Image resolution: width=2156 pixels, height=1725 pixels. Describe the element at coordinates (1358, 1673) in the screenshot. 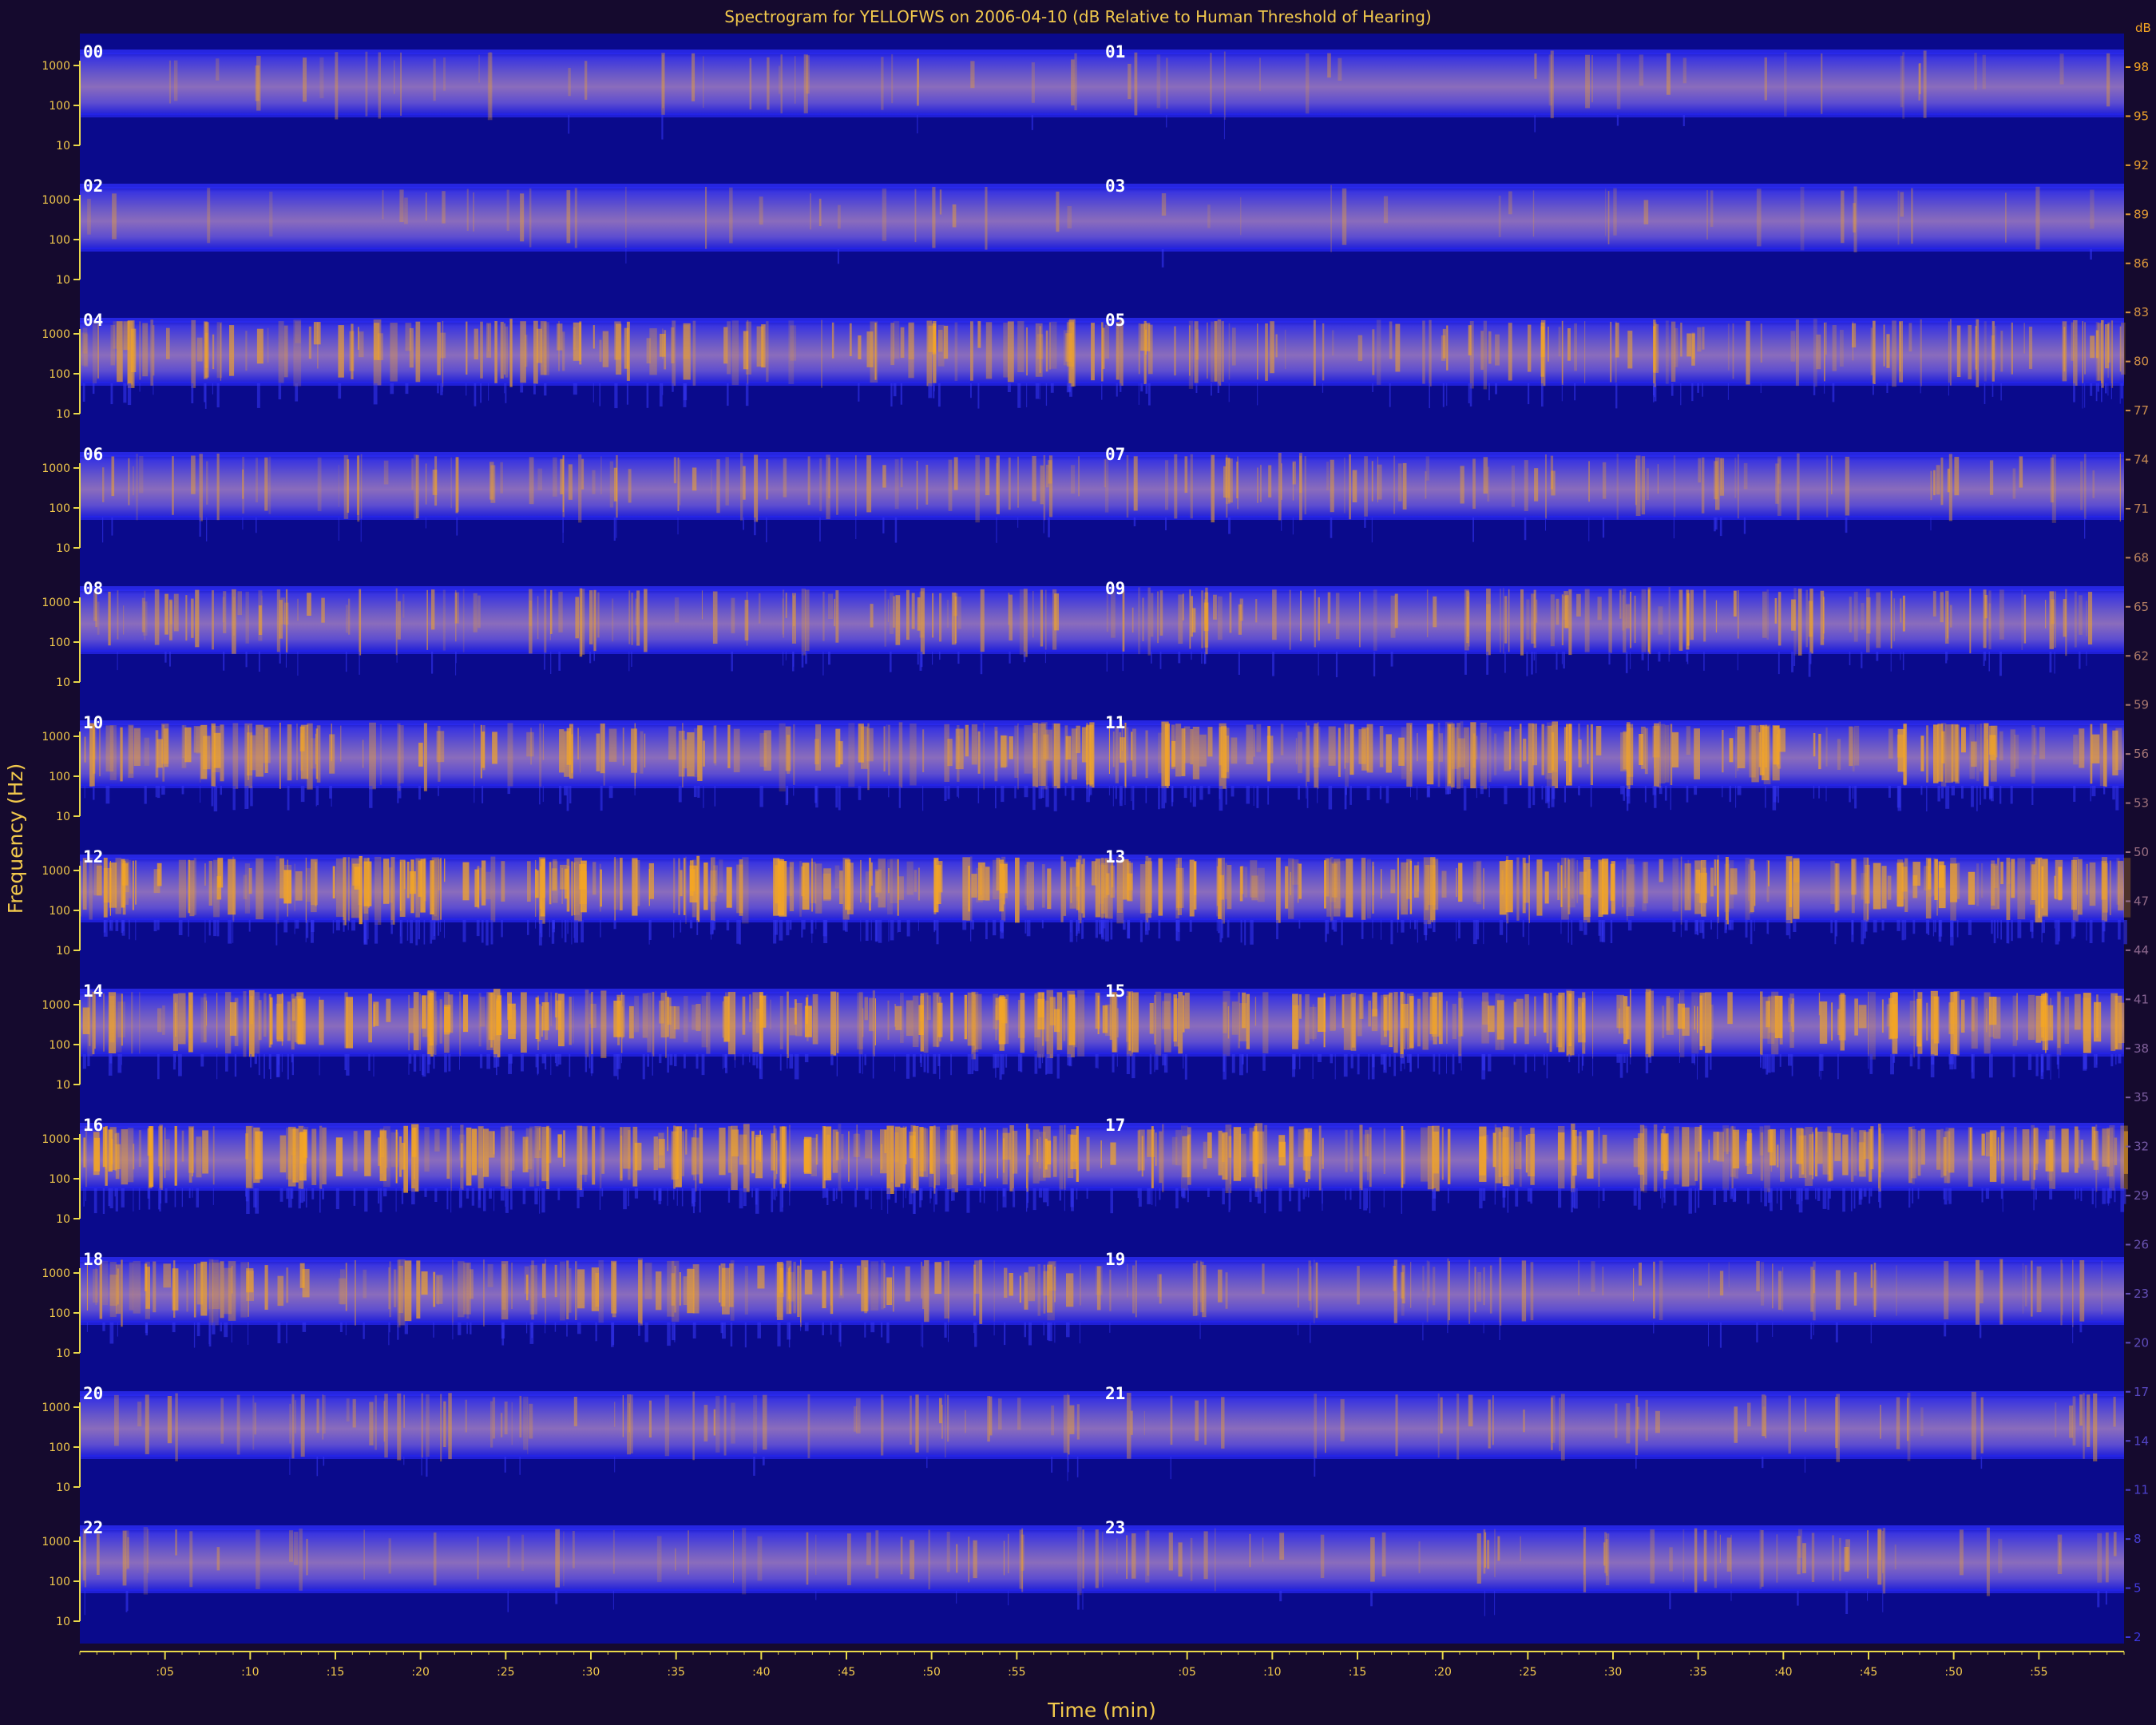

I see `time-tick-label: :15` at that location.